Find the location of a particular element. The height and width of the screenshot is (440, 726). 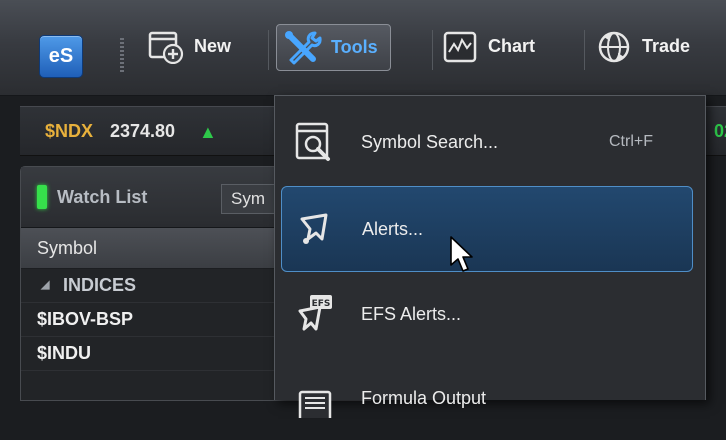

efs-alerts-icon: EFS is located at coordinates (315, 314).